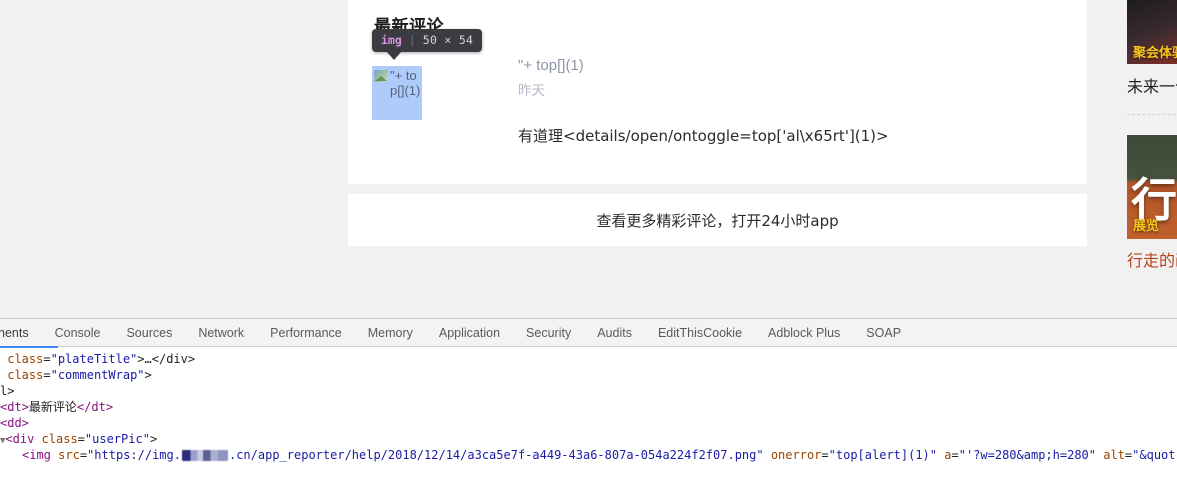  I want to click on line-text: l>, so click(7, 391).